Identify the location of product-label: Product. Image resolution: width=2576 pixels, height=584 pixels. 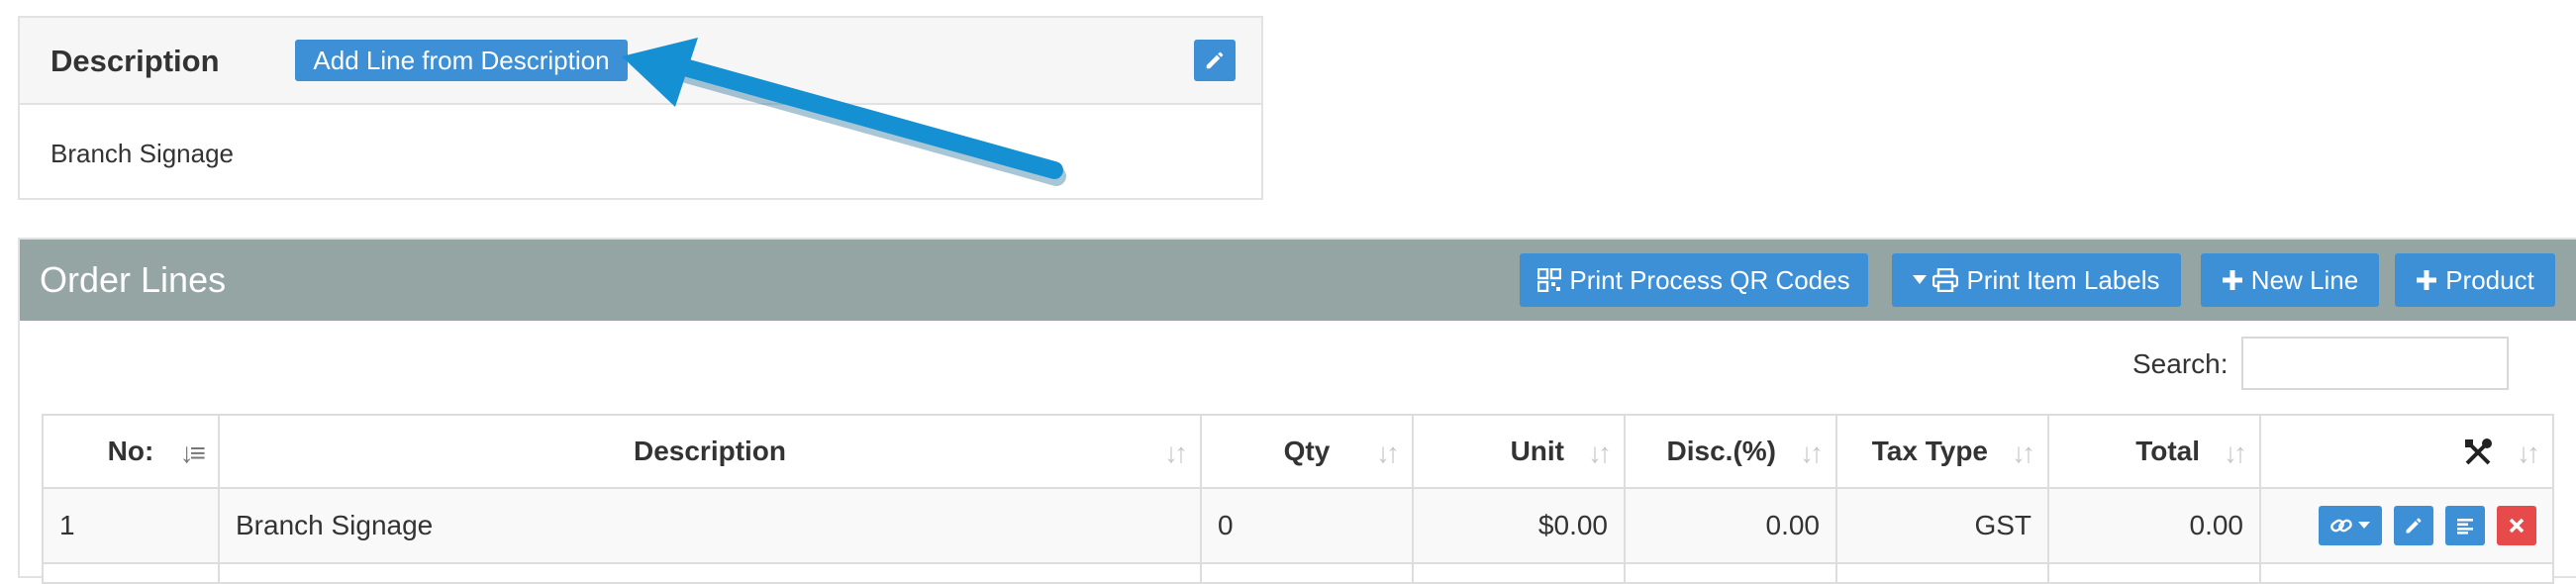
(2490, 279).